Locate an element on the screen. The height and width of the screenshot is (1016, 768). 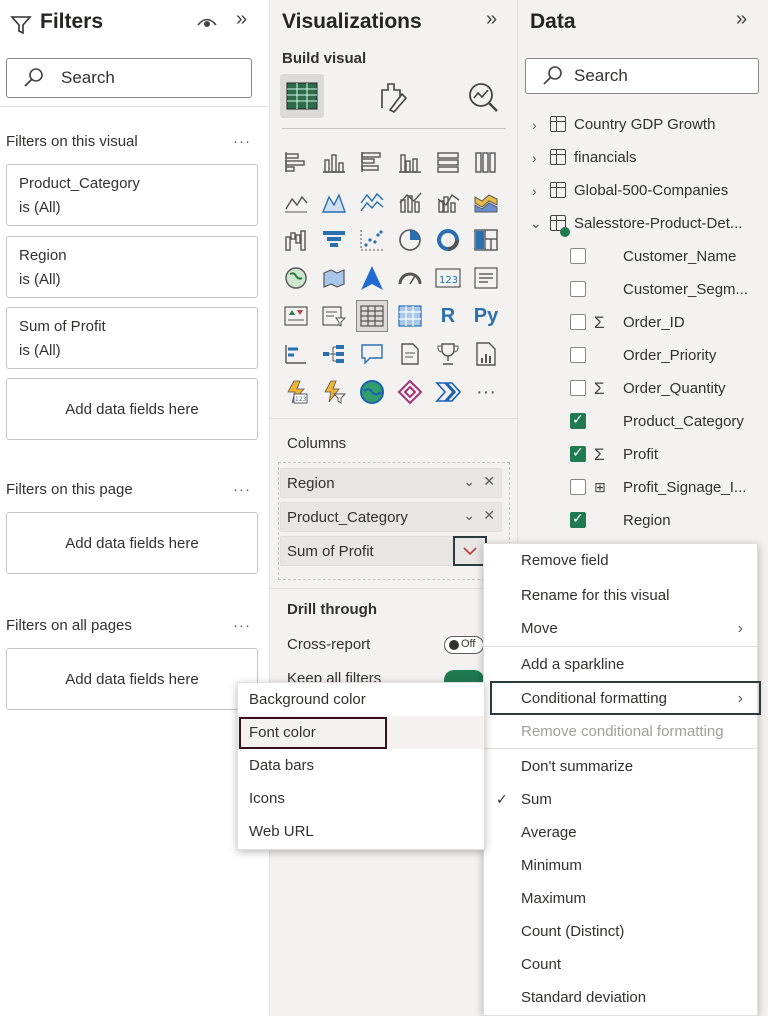
table-icon is located at coordinates (372, 316).